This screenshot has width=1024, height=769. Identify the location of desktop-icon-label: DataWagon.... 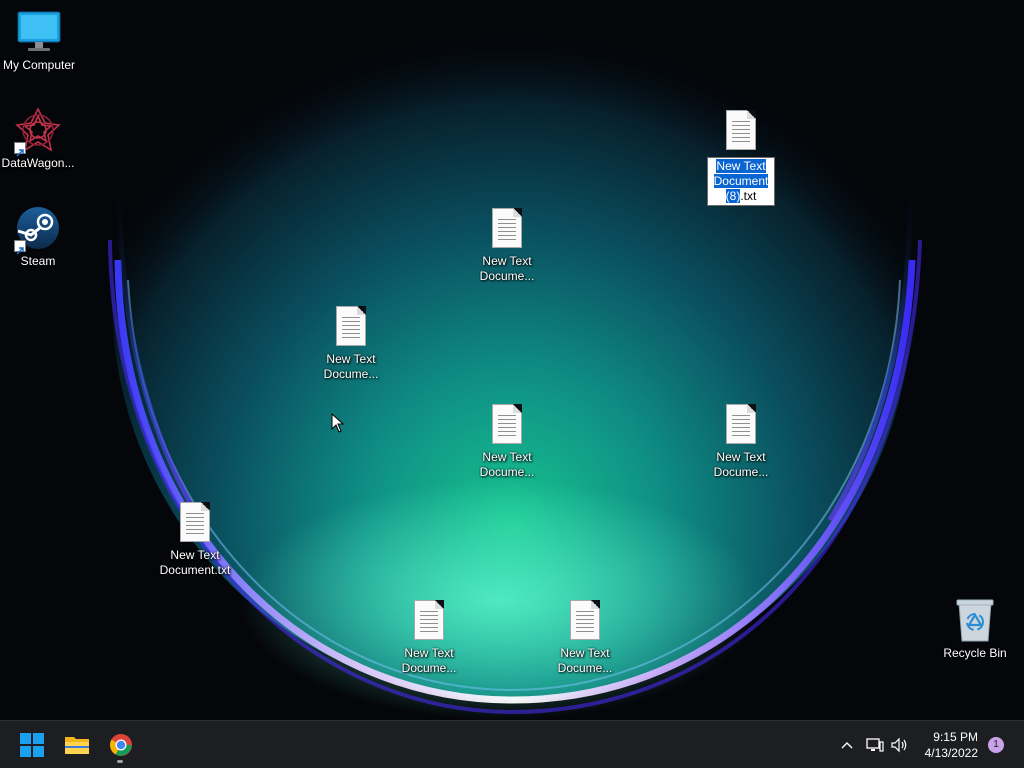
(38, 163).